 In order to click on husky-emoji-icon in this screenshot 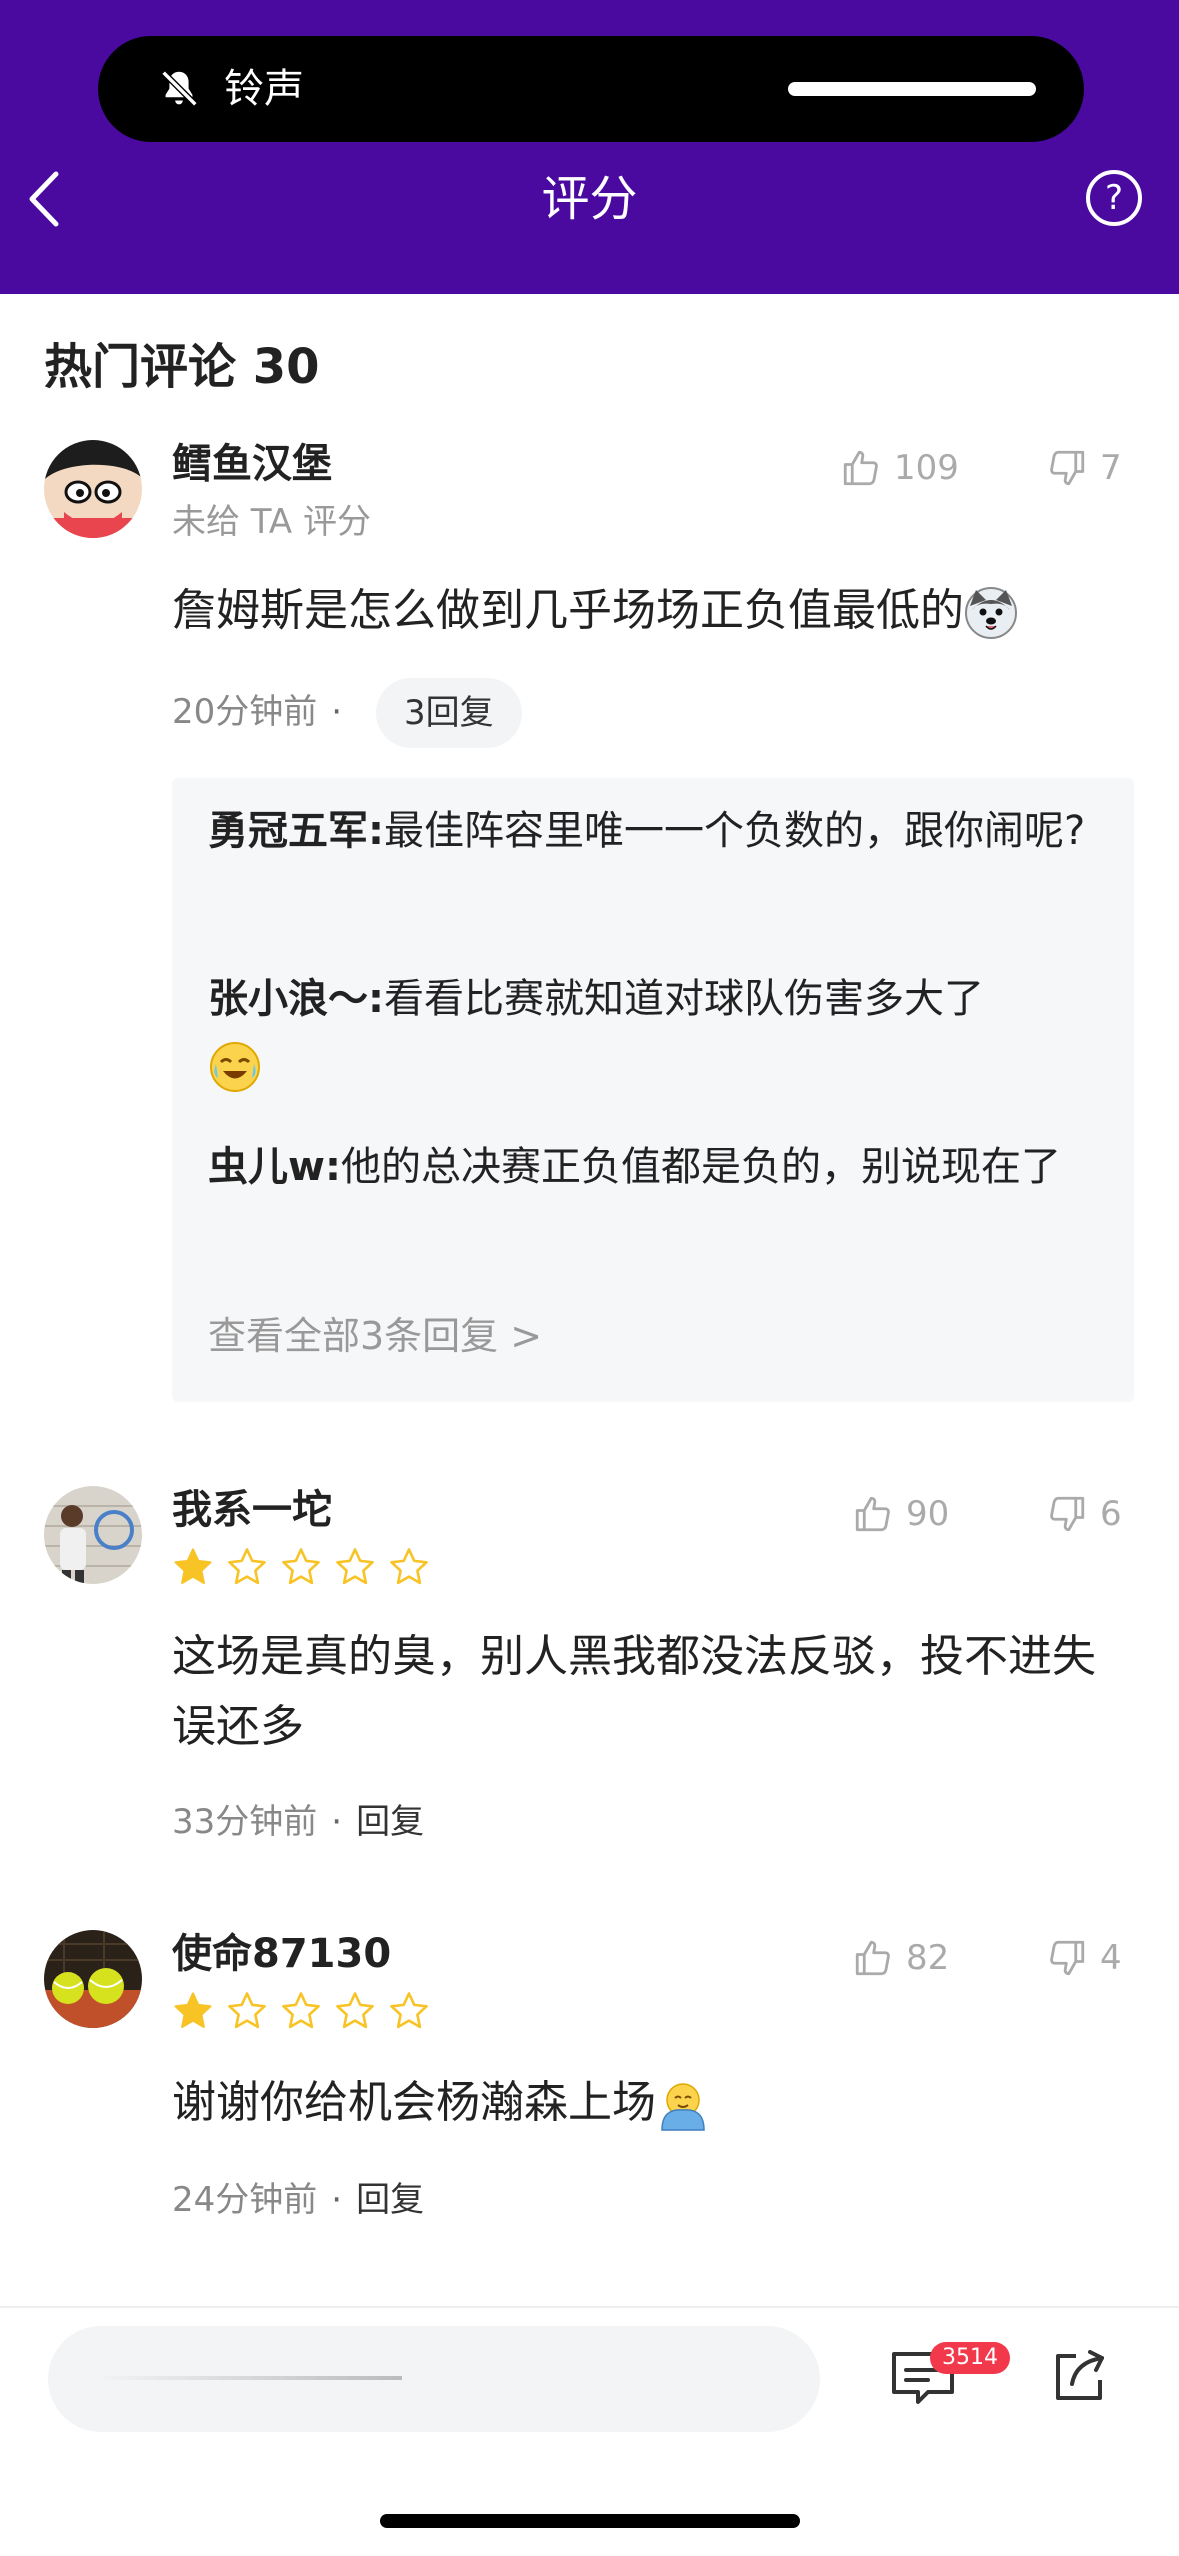, I will do `click(991, 613)`.